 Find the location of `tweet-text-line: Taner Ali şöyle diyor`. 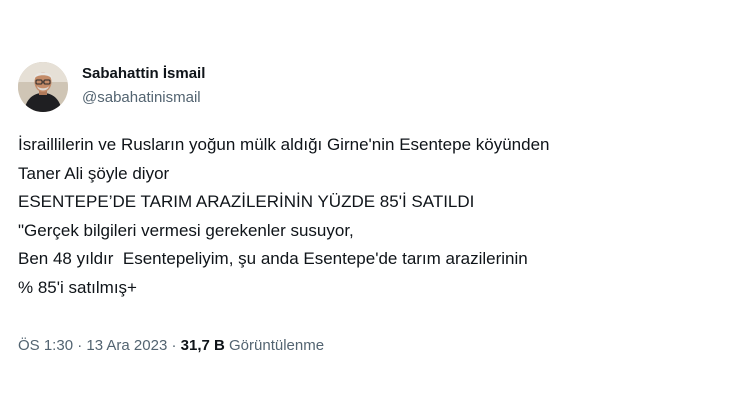

tweet-text-line: Taner Ali şöyle diyor is located at coordinates (94, 173).